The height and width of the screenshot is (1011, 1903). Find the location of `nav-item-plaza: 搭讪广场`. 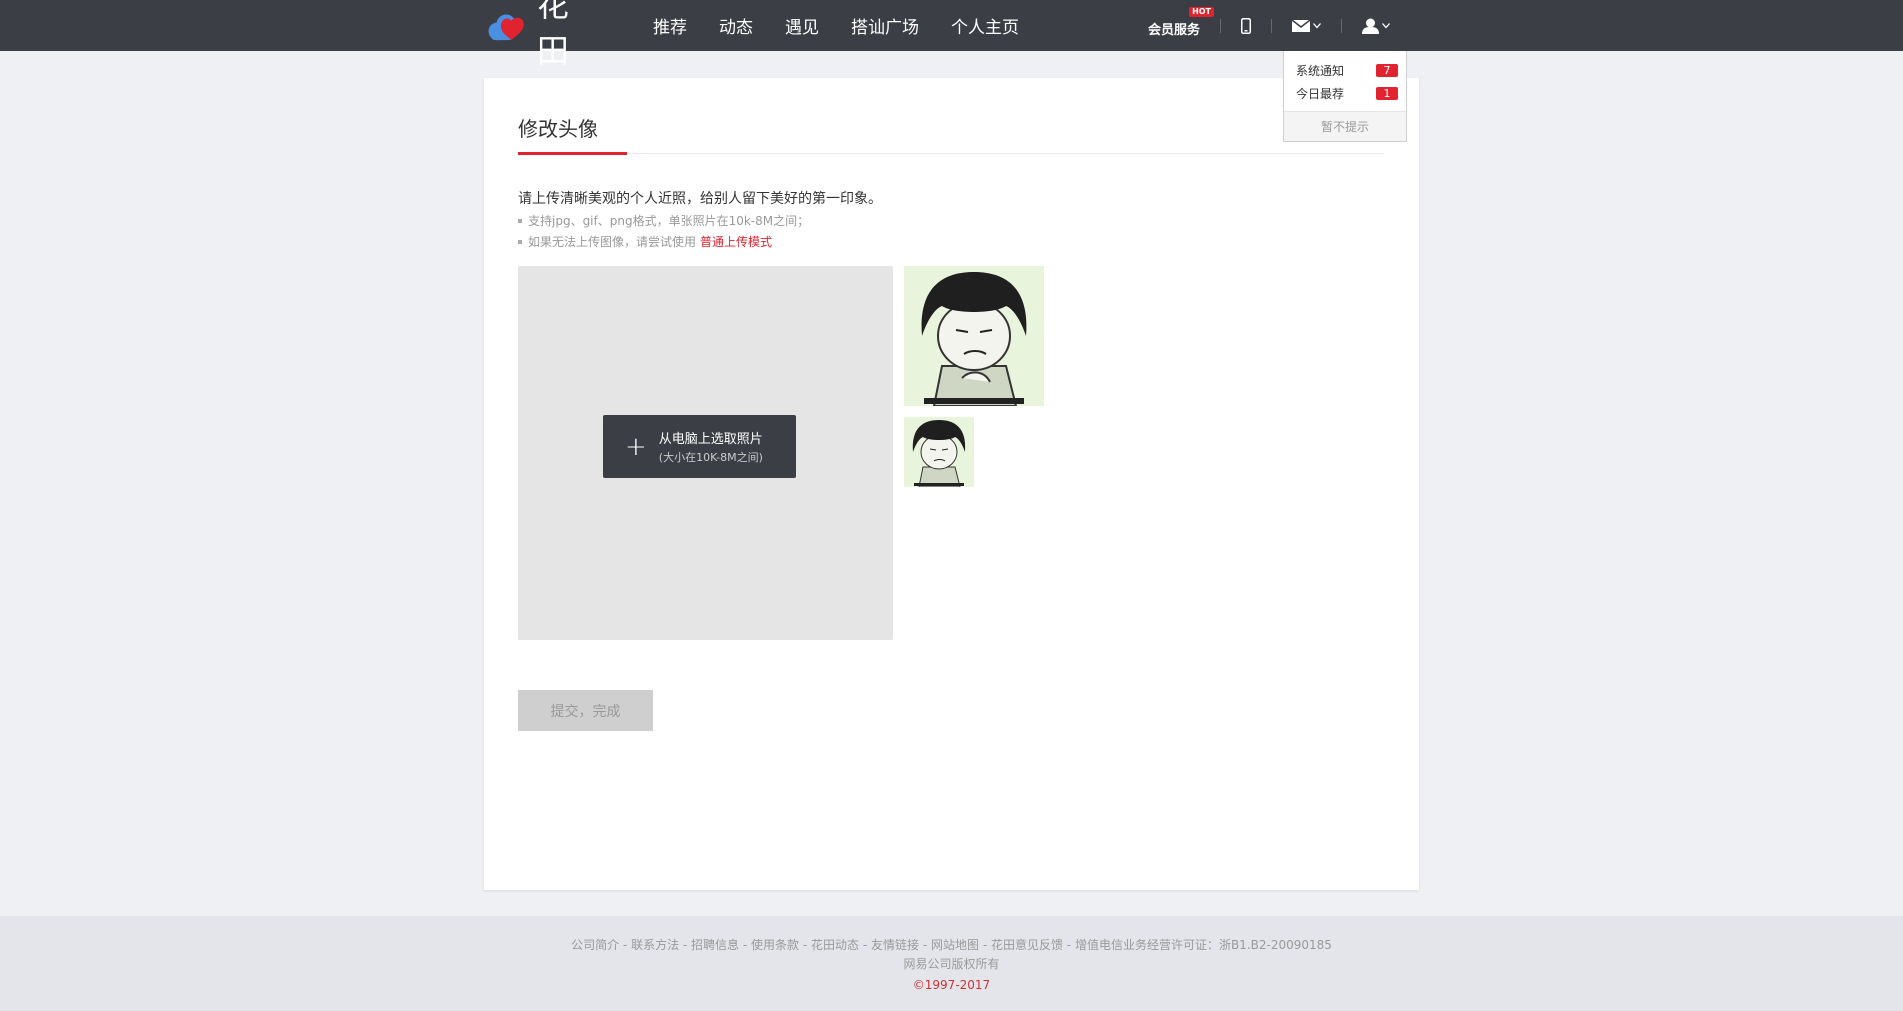

nav-item-plaza: 搭讪广场 is located at coordinates (885, 25).